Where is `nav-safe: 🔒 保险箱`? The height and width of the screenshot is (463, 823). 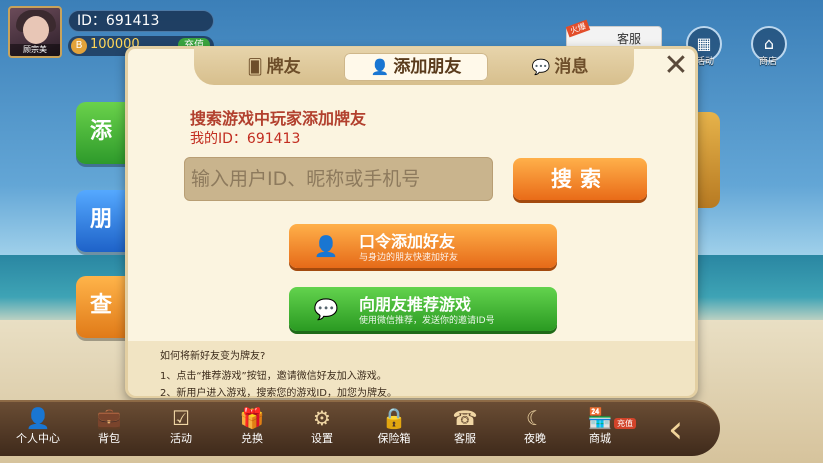 nav-safe: 🔒 保险箱 is located at coordinates (394, 429).